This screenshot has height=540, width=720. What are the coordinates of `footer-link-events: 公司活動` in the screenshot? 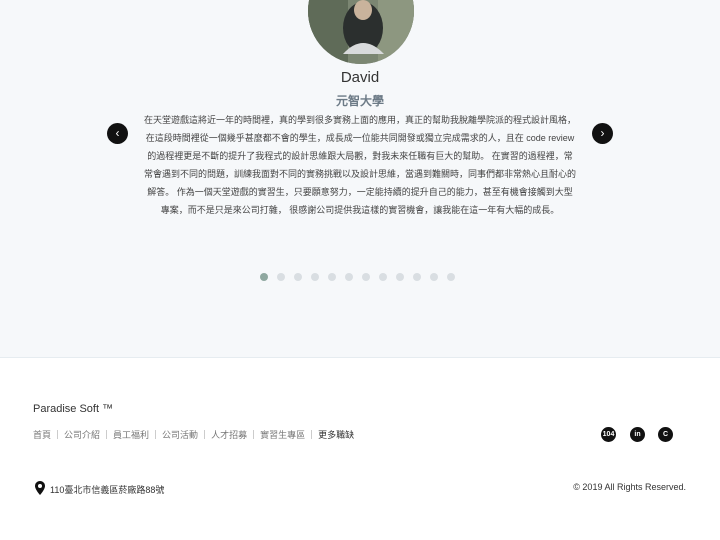 It's located at (180, 434).